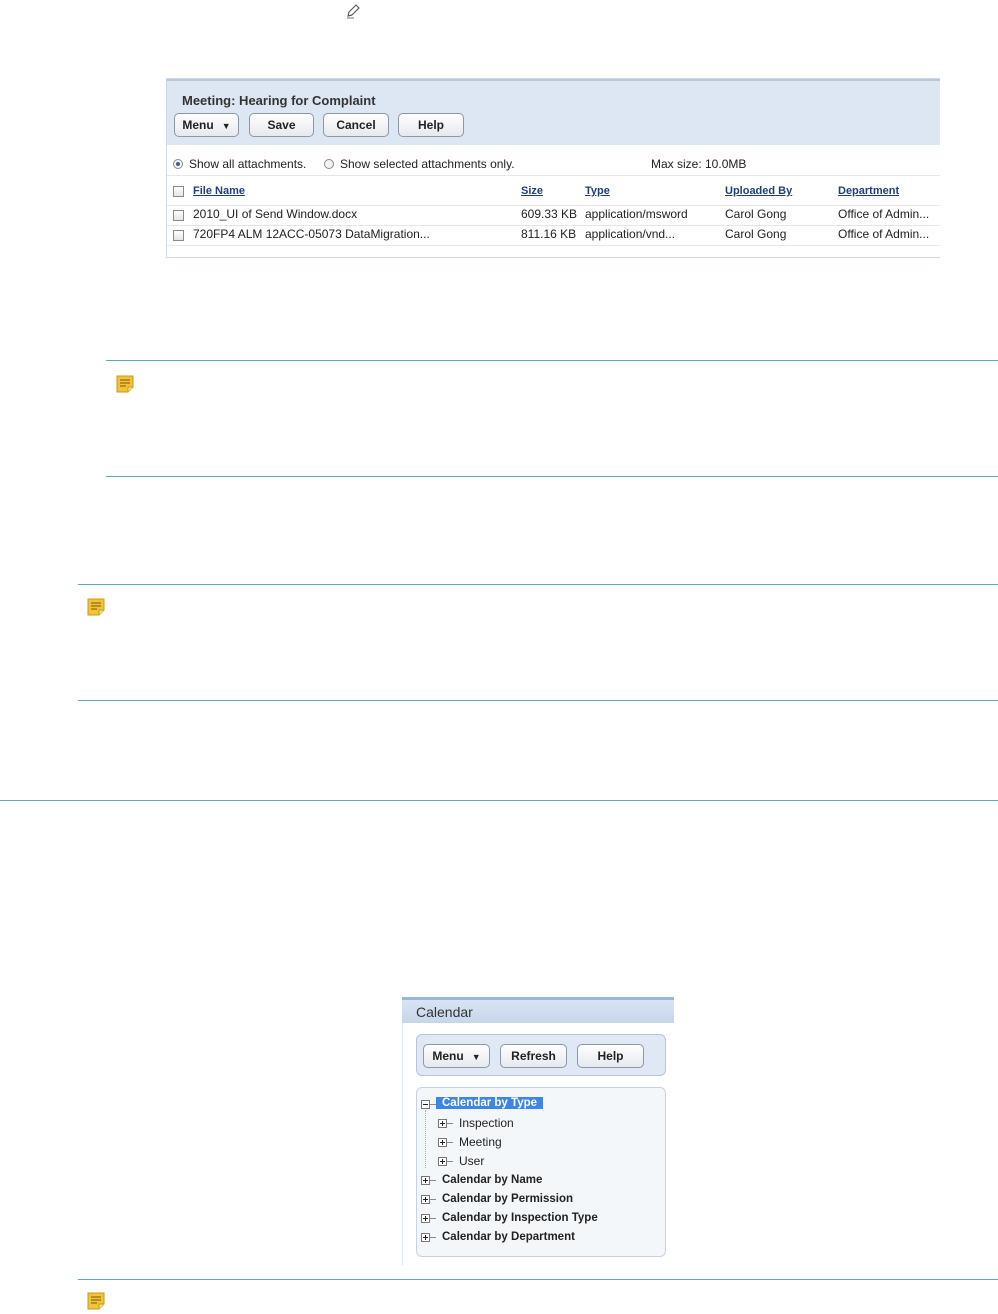  Describe the element at coordinates (431, 125) in the screenshot. I see `help-button: Help` at that location.